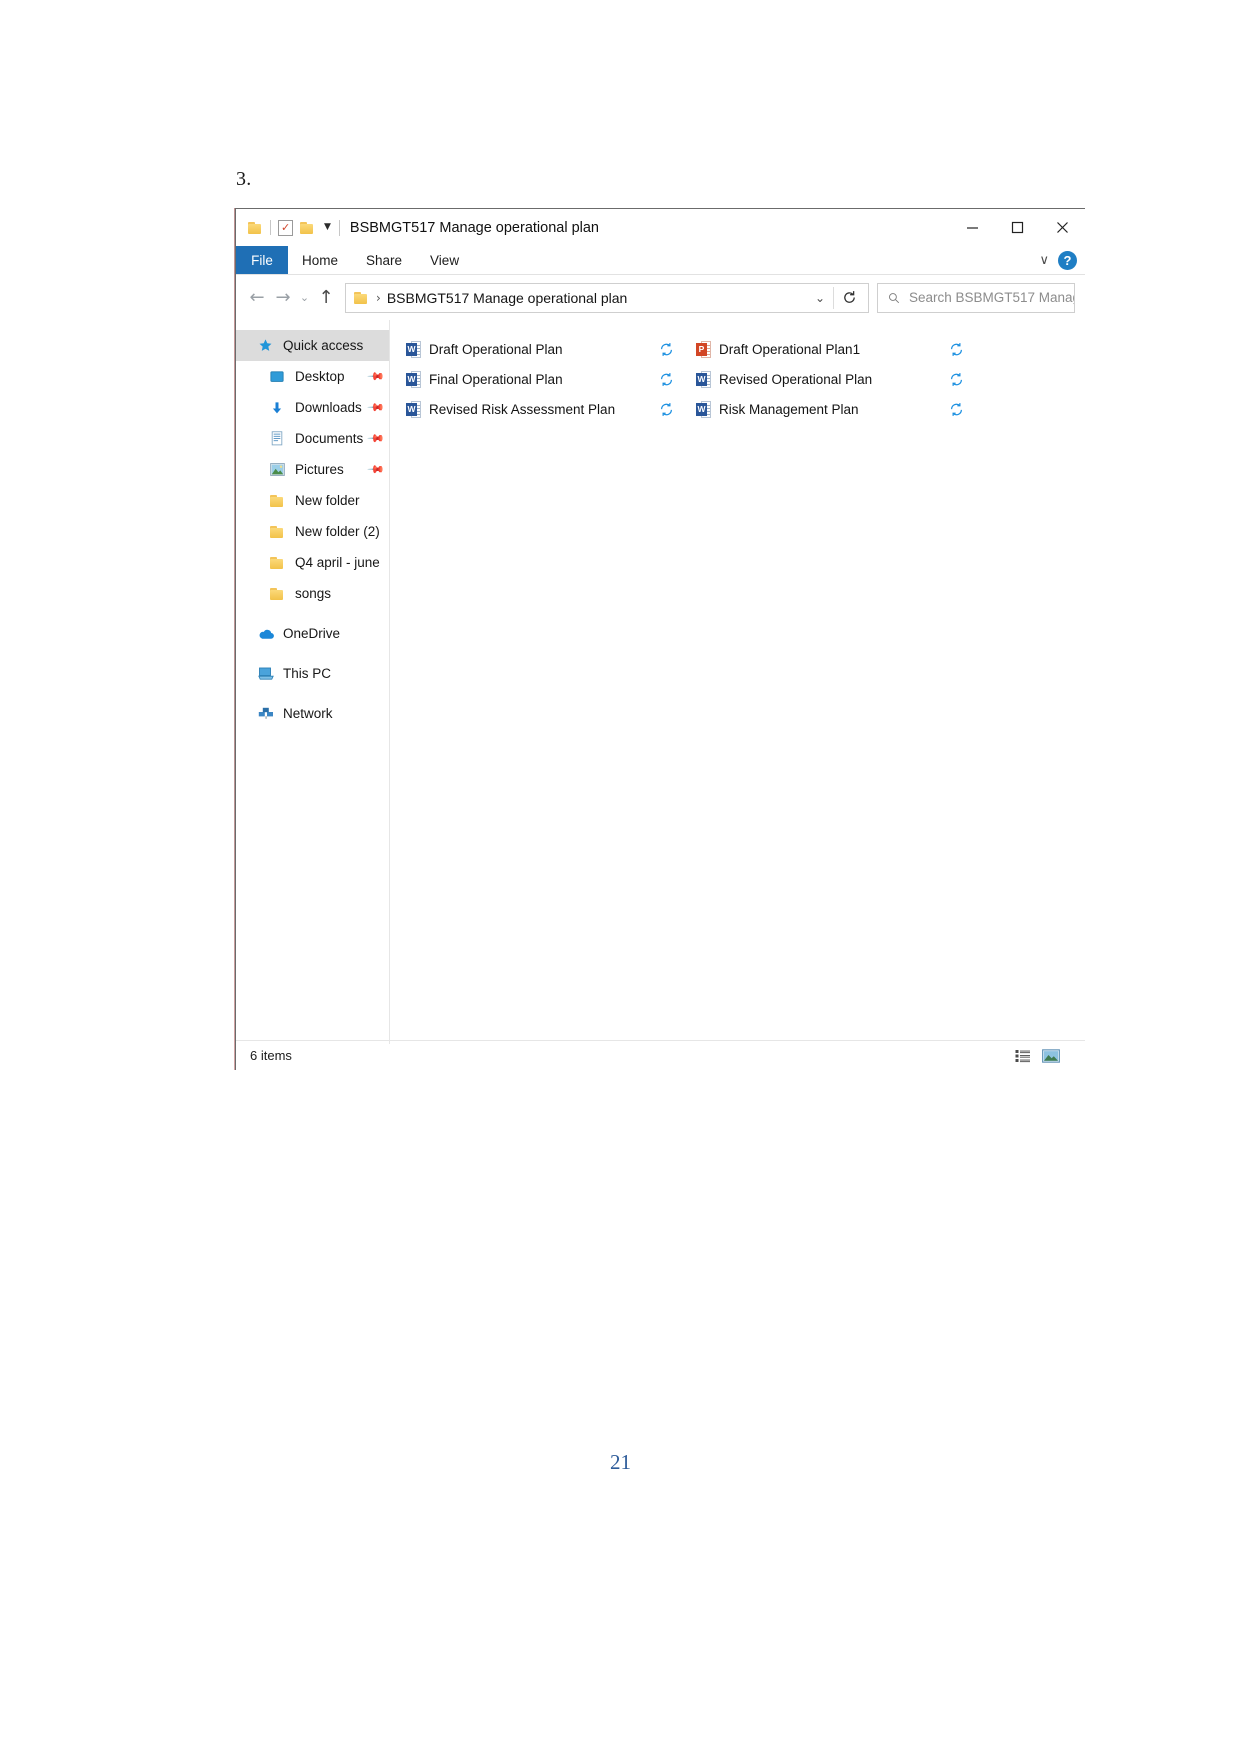 The height and width of the screenshot is (1754, 1241). I want to click on large-icons-view-icon, so click(1051, 1056).